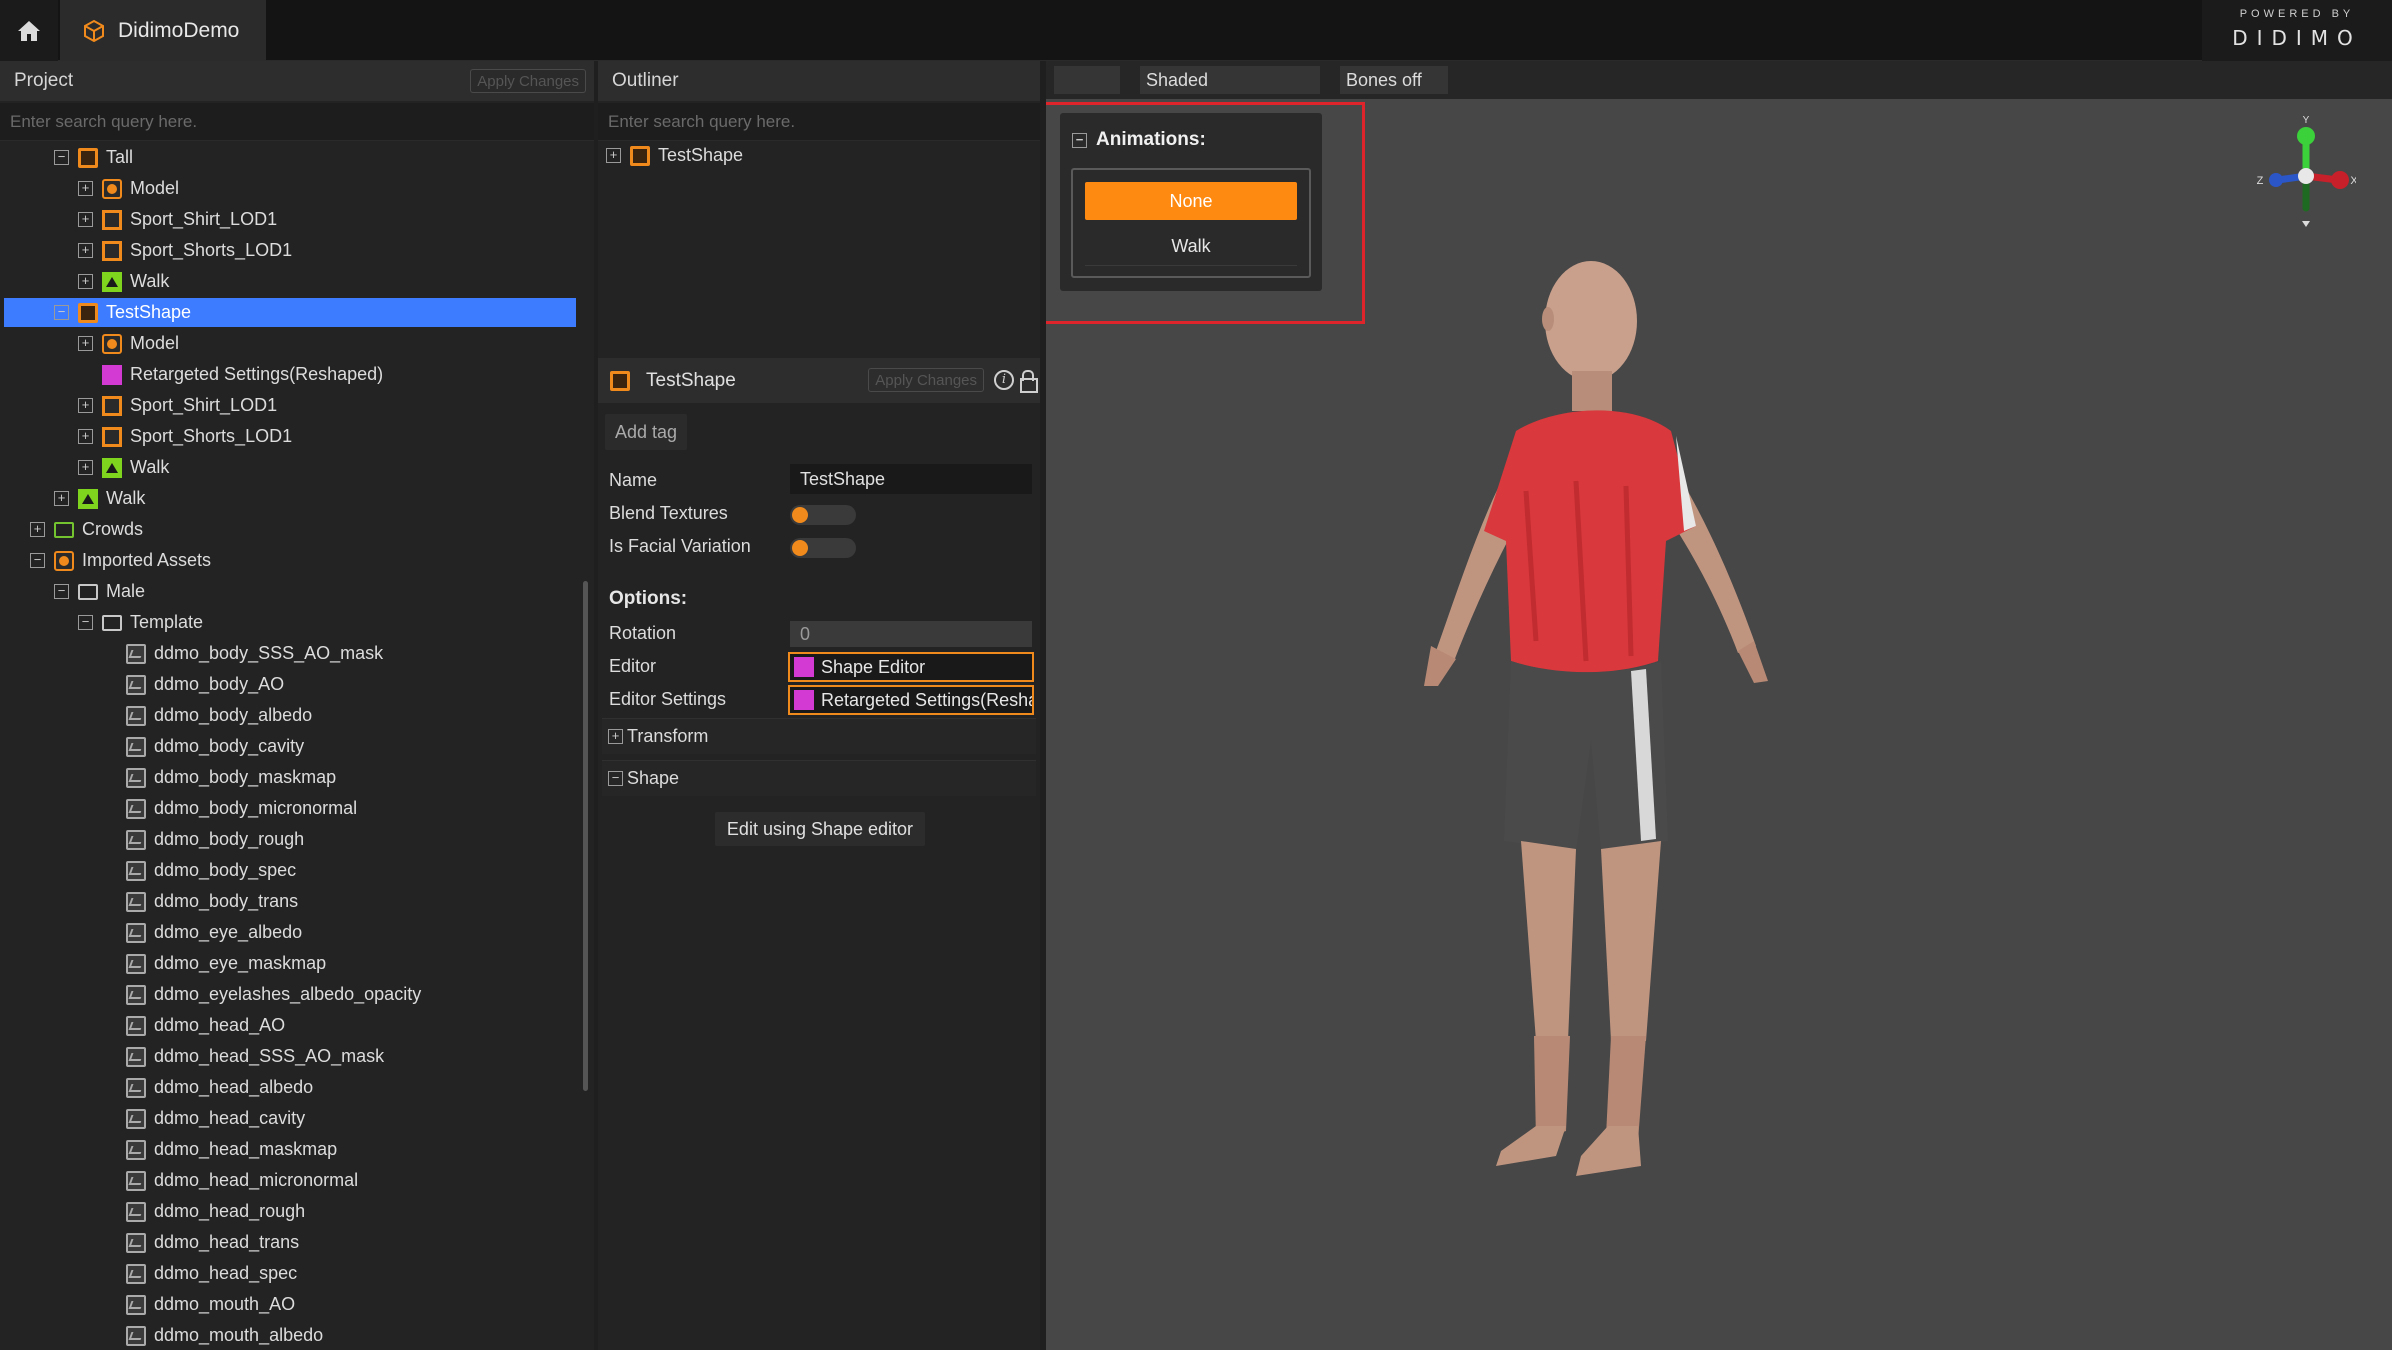 This screenshot has height=1350, width=2392. Describe the element at coordinates (1087, 80) in the screenshot. I see `viewport-blank-button` at that location.